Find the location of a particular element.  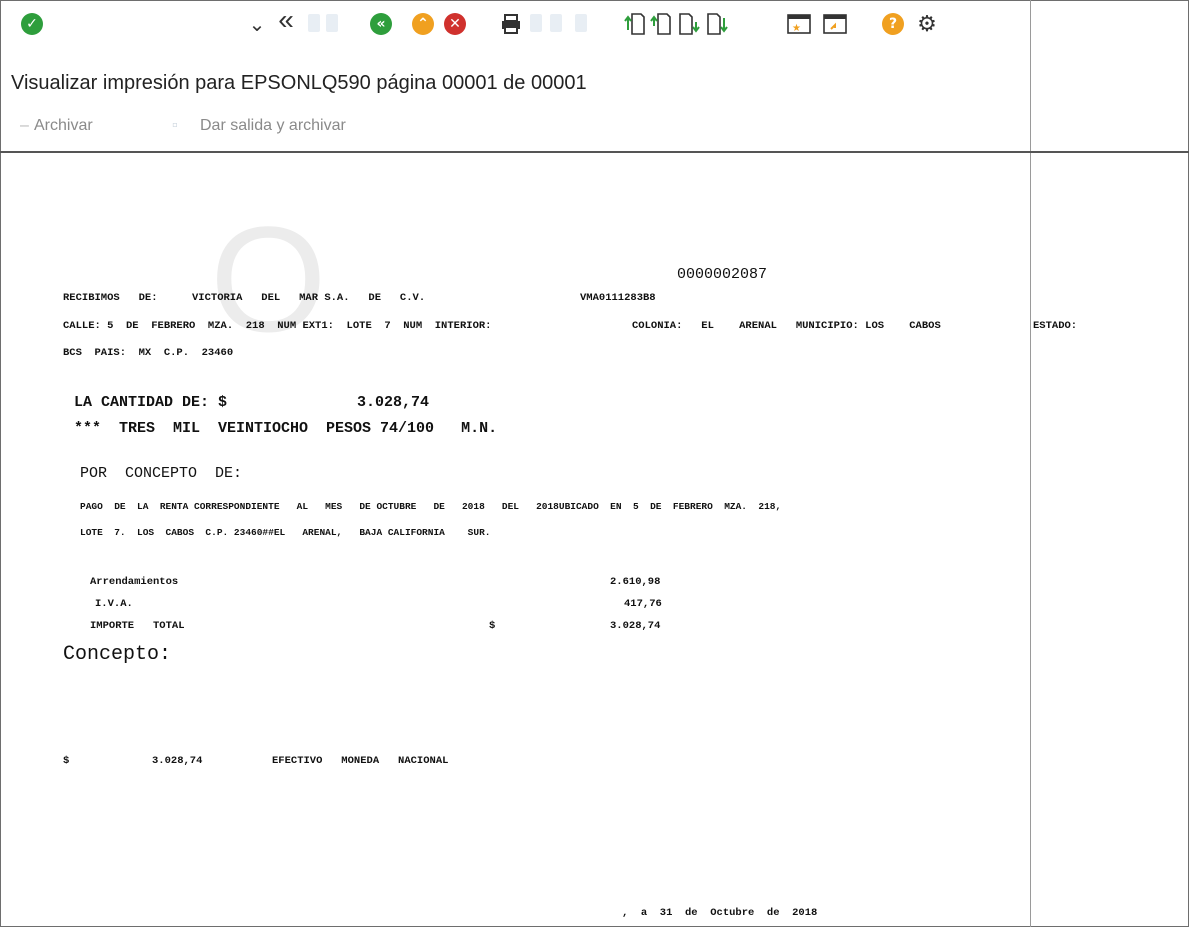

payment-amount: 3.028,74 is located at coordinates (177, 761).